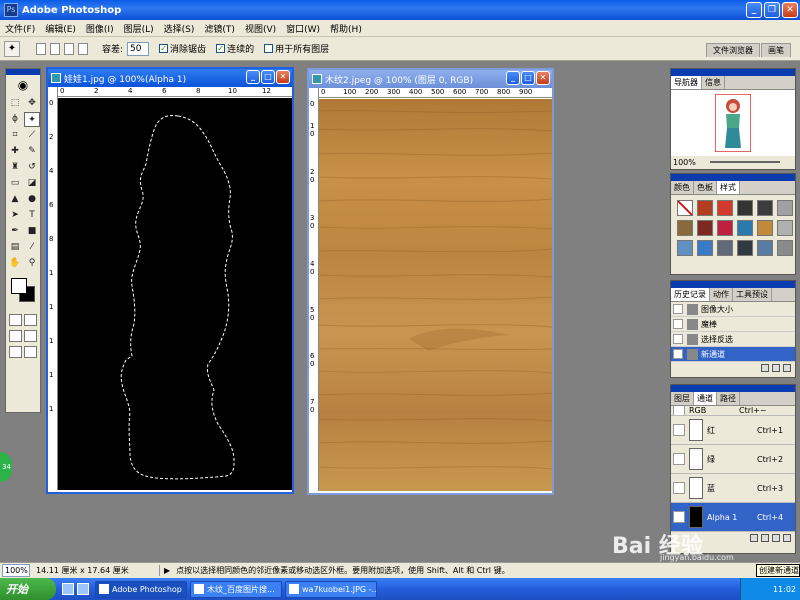 The height and width of the screenshot is (600, 800). What do you see at coordinates (182, 48) in the screenshot?
I see `antialias-checkbox: ✓ 消除锯齿` at bounding box center [182, 48].